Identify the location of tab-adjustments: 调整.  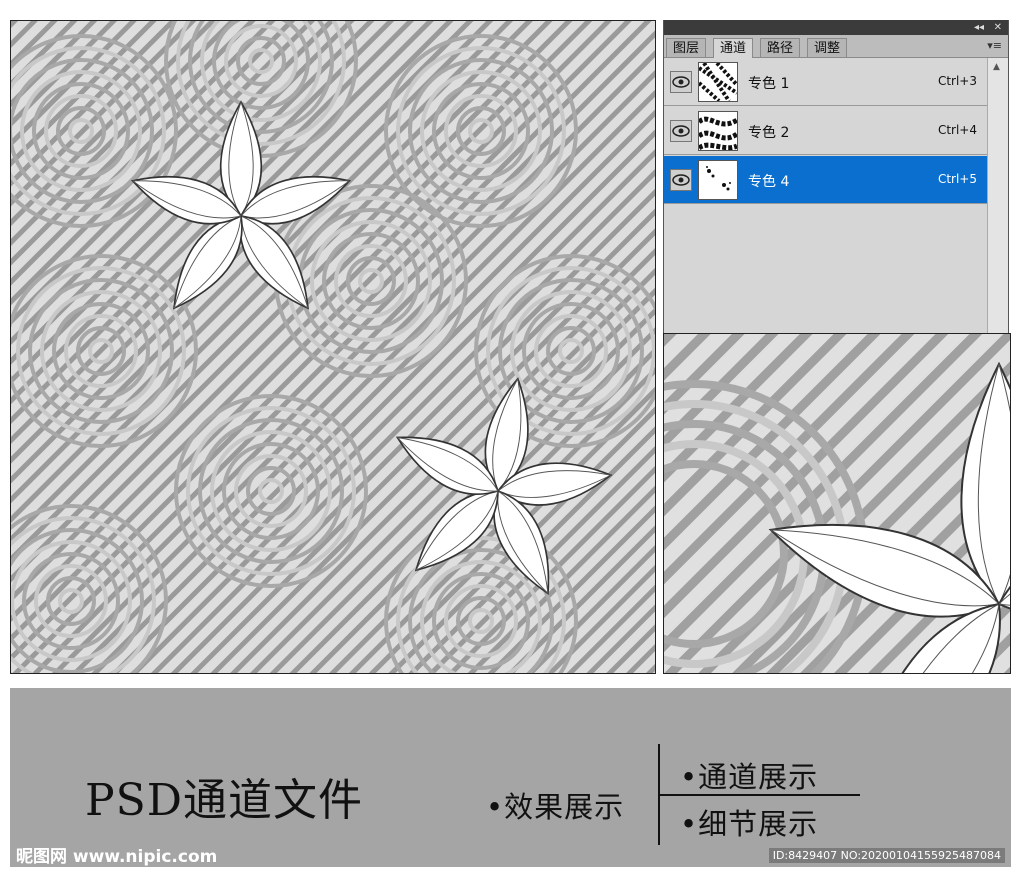
(827, 47).